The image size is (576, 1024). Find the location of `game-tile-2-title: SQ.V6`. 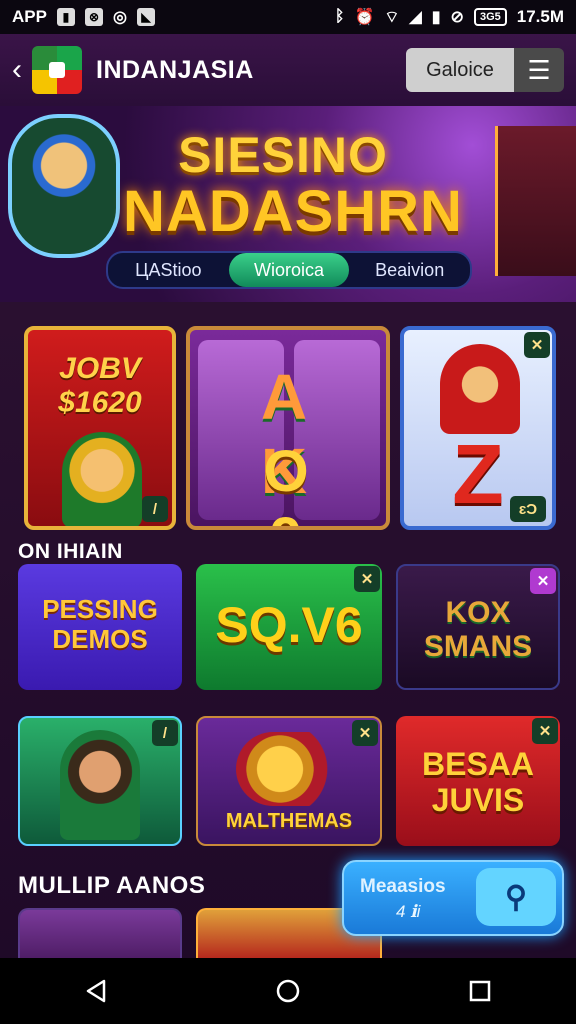

game-tile-2-title: SQ.V6 is located at coordinates (289, 625).